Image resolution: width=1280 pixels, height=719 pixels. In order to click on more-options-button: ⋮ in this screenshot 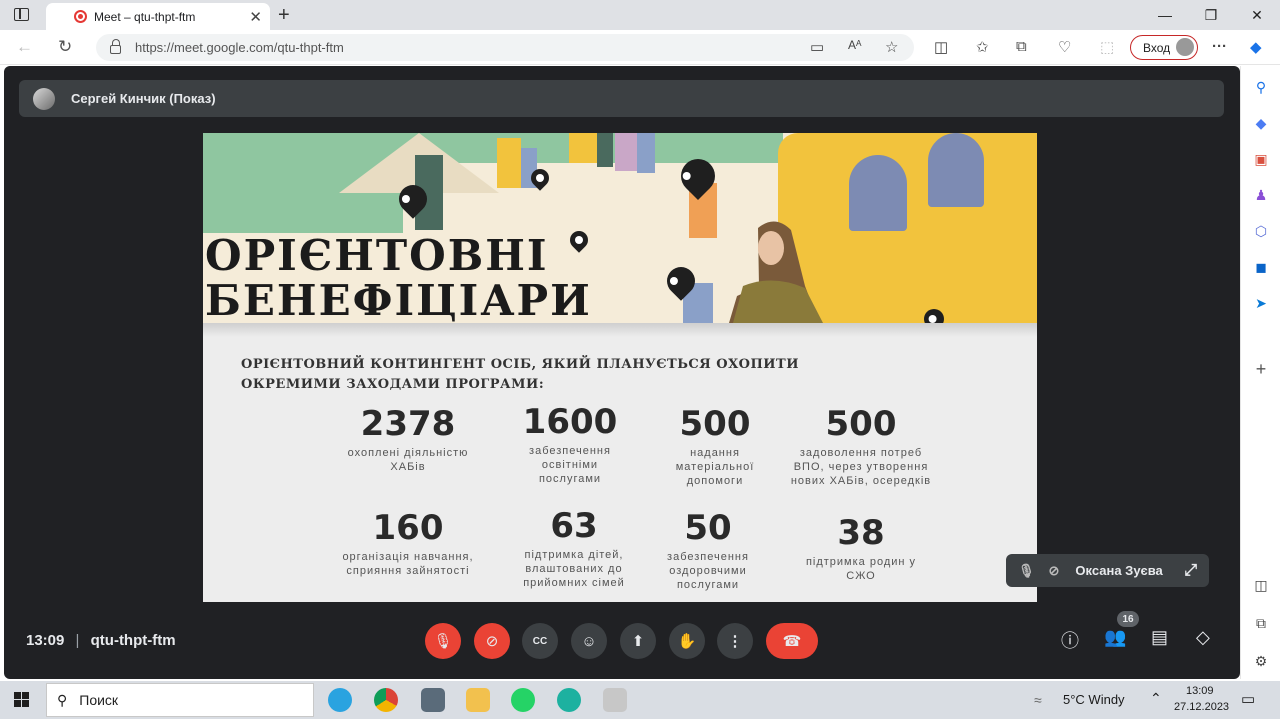, I will do `click(735, 641)`.